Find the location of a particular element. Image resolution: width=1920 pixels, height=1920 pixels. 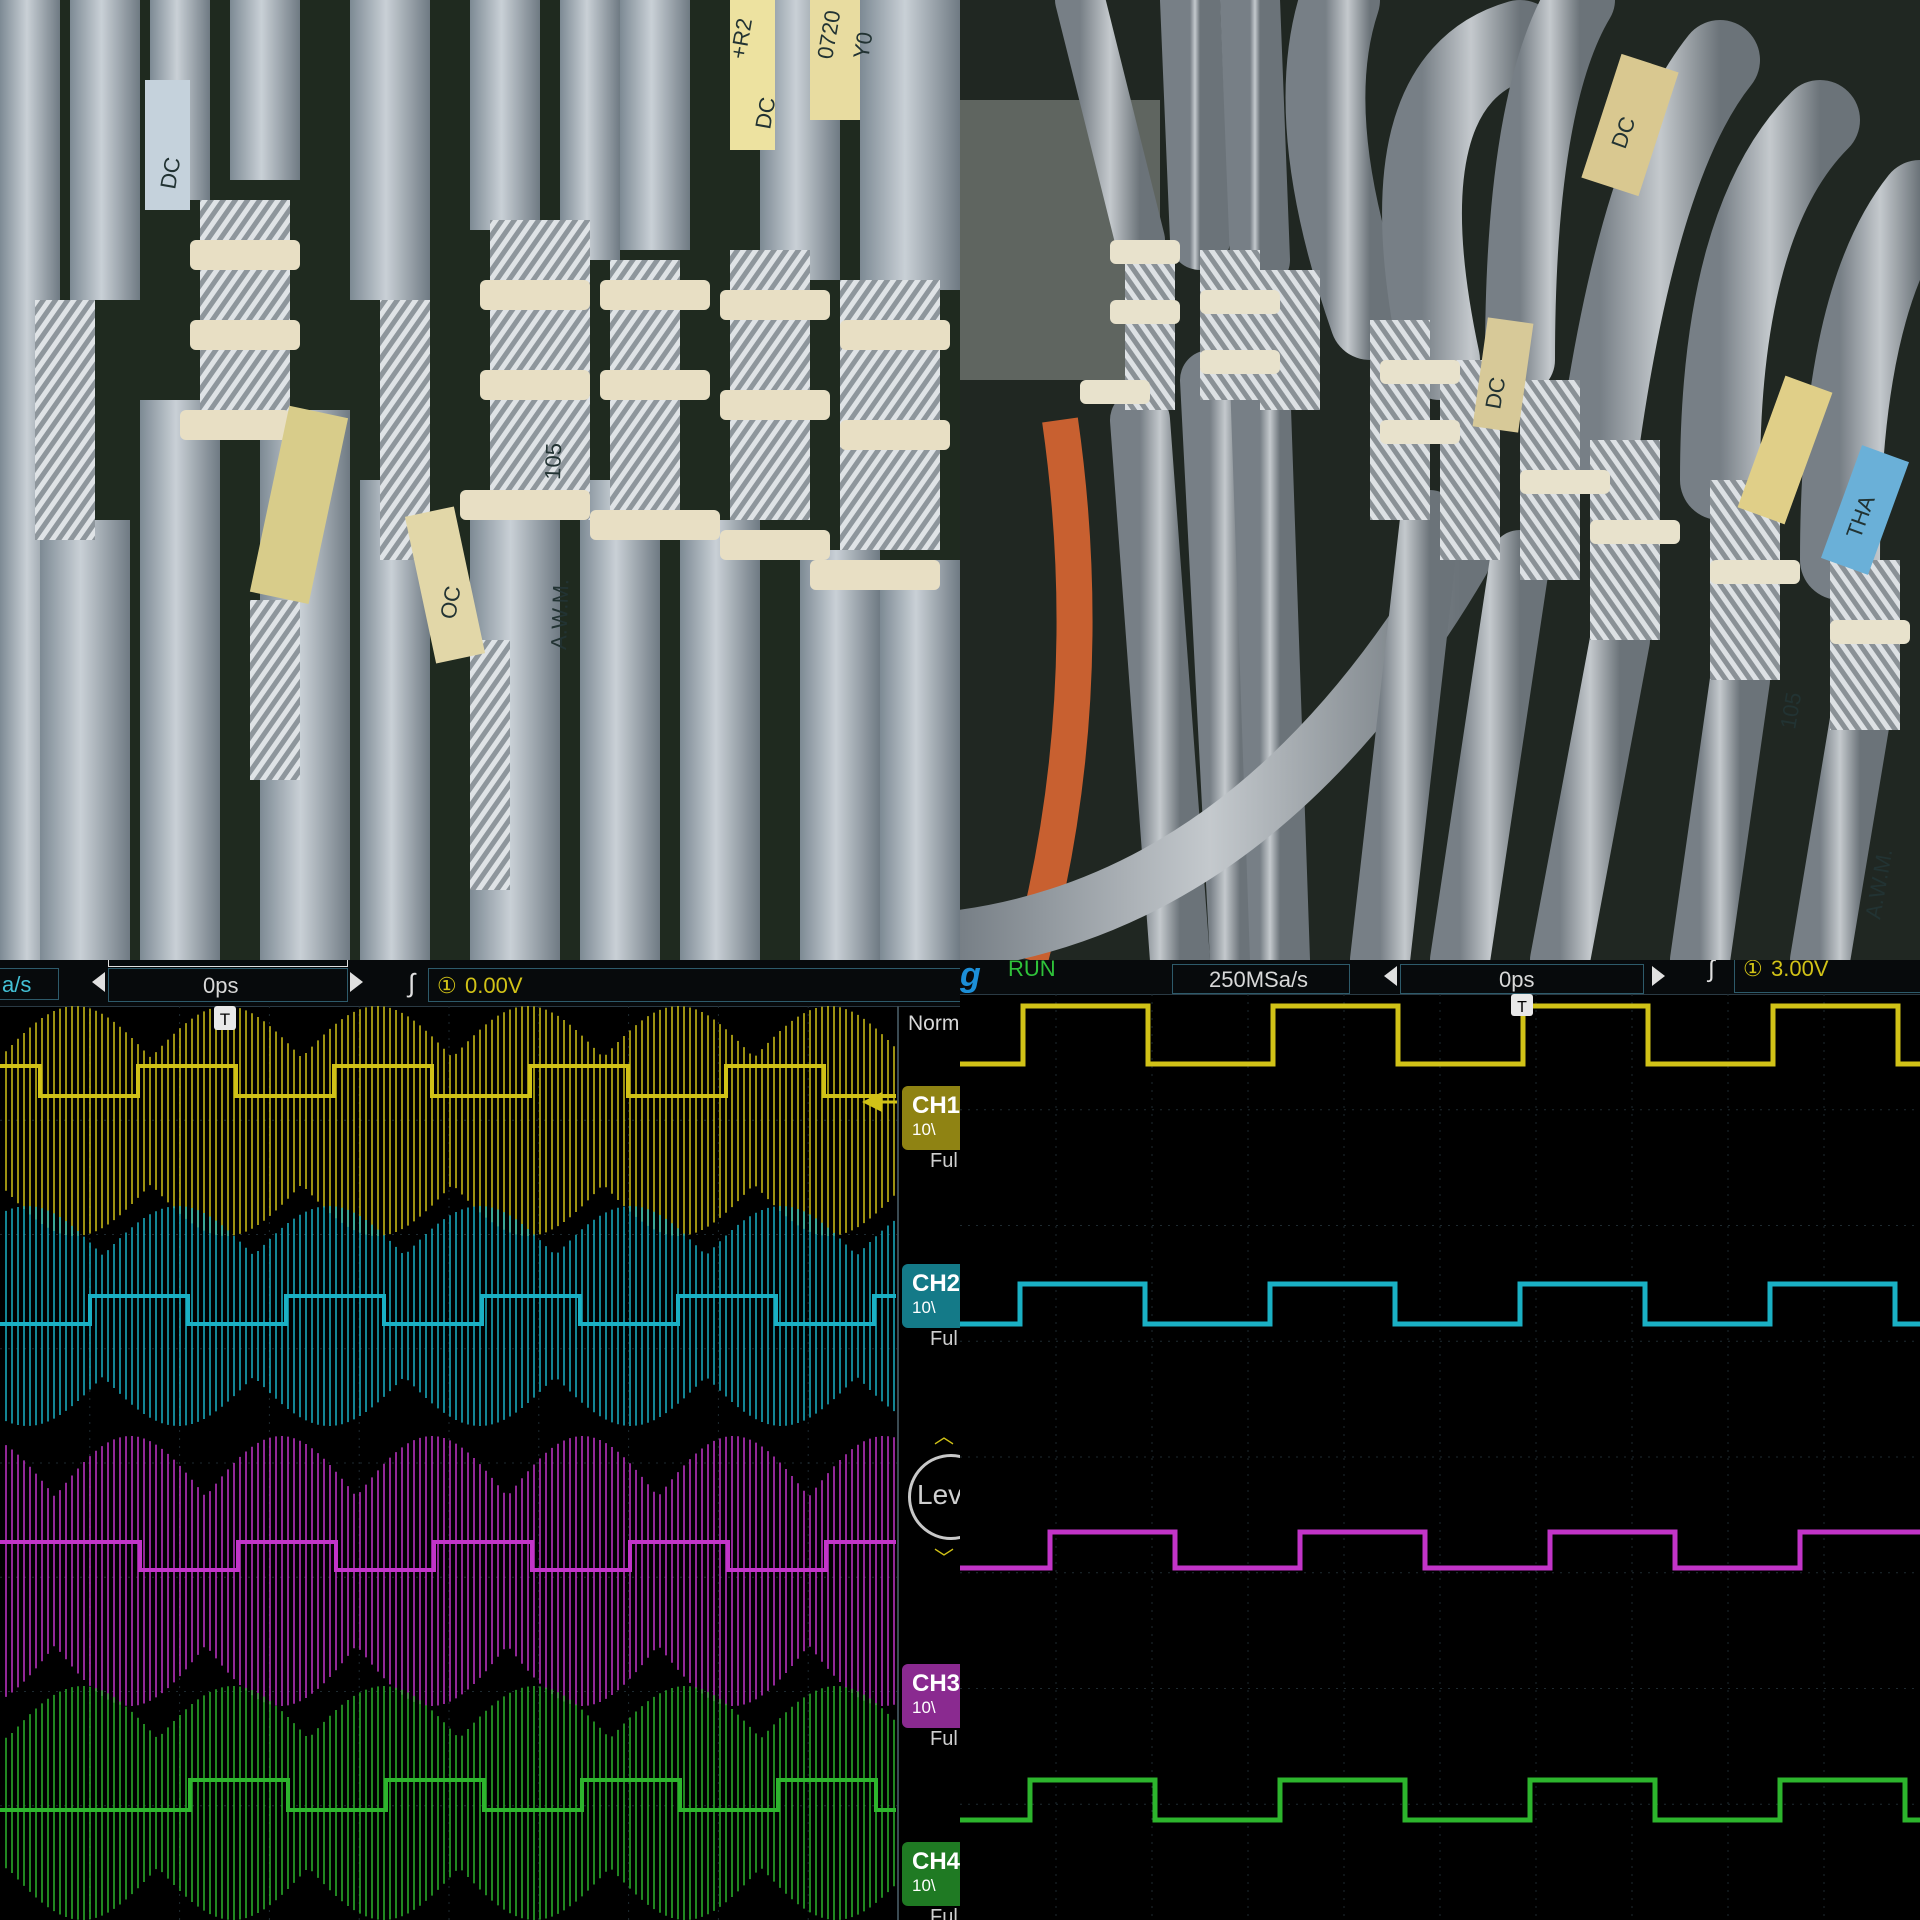

scope-header: a/s 0ps ∫ ① 0.00V is located at coordinates (480, 983).